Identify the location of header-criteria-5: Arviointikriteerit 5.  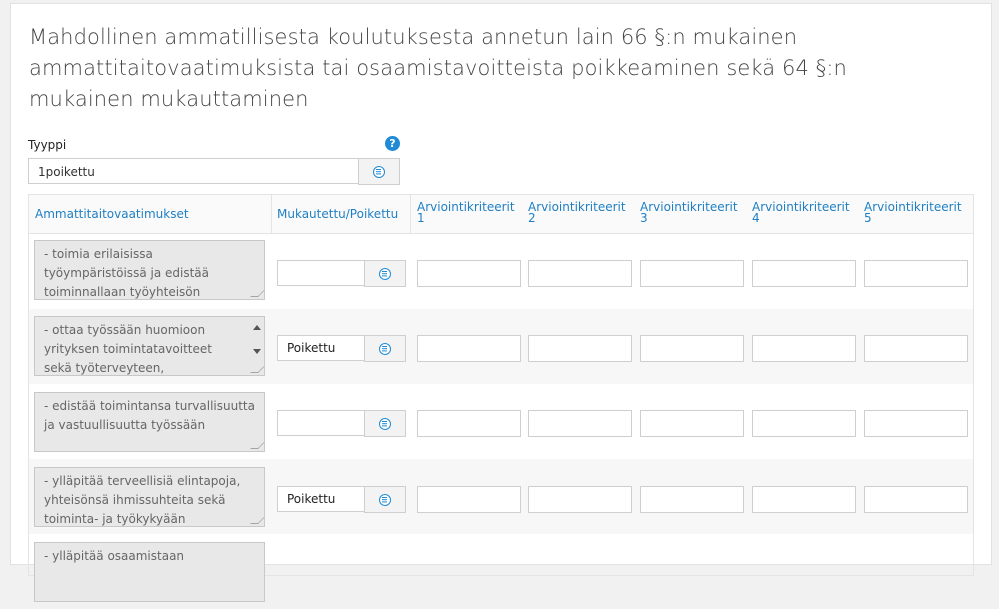
(916, 214).